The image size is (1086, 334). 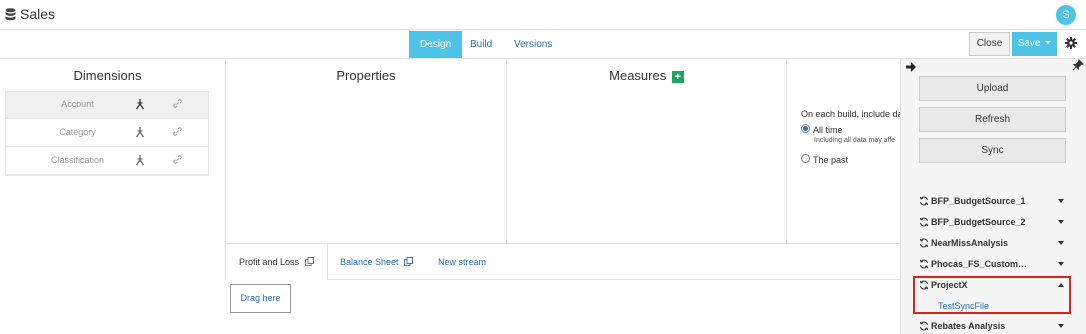 I want to click on measures-title: Measures, so click(x=638, y=75).